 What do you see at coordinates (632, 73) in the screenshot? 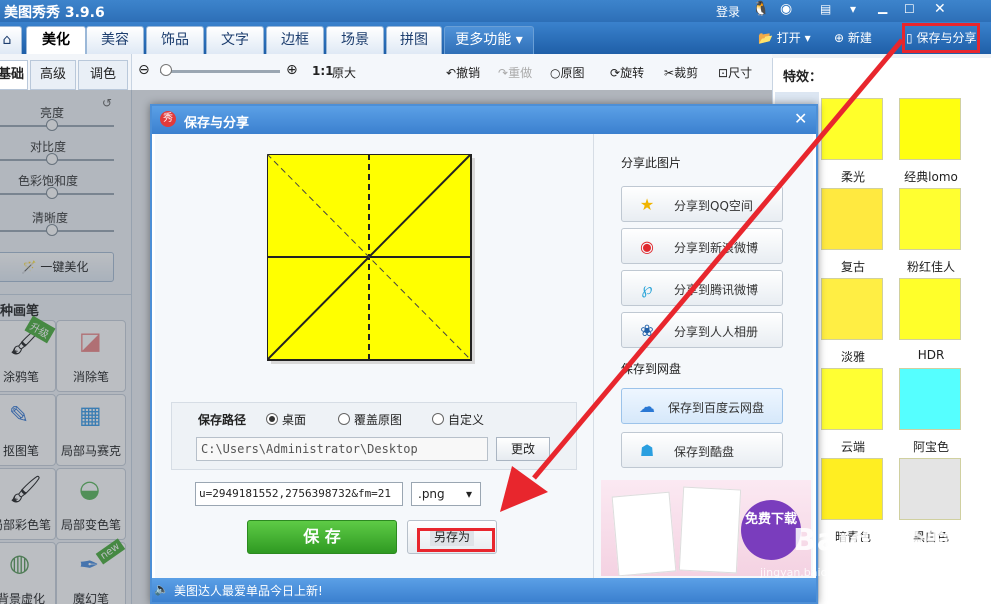
I see `rotate-label: 旋转` at bounding box center [632, 73].